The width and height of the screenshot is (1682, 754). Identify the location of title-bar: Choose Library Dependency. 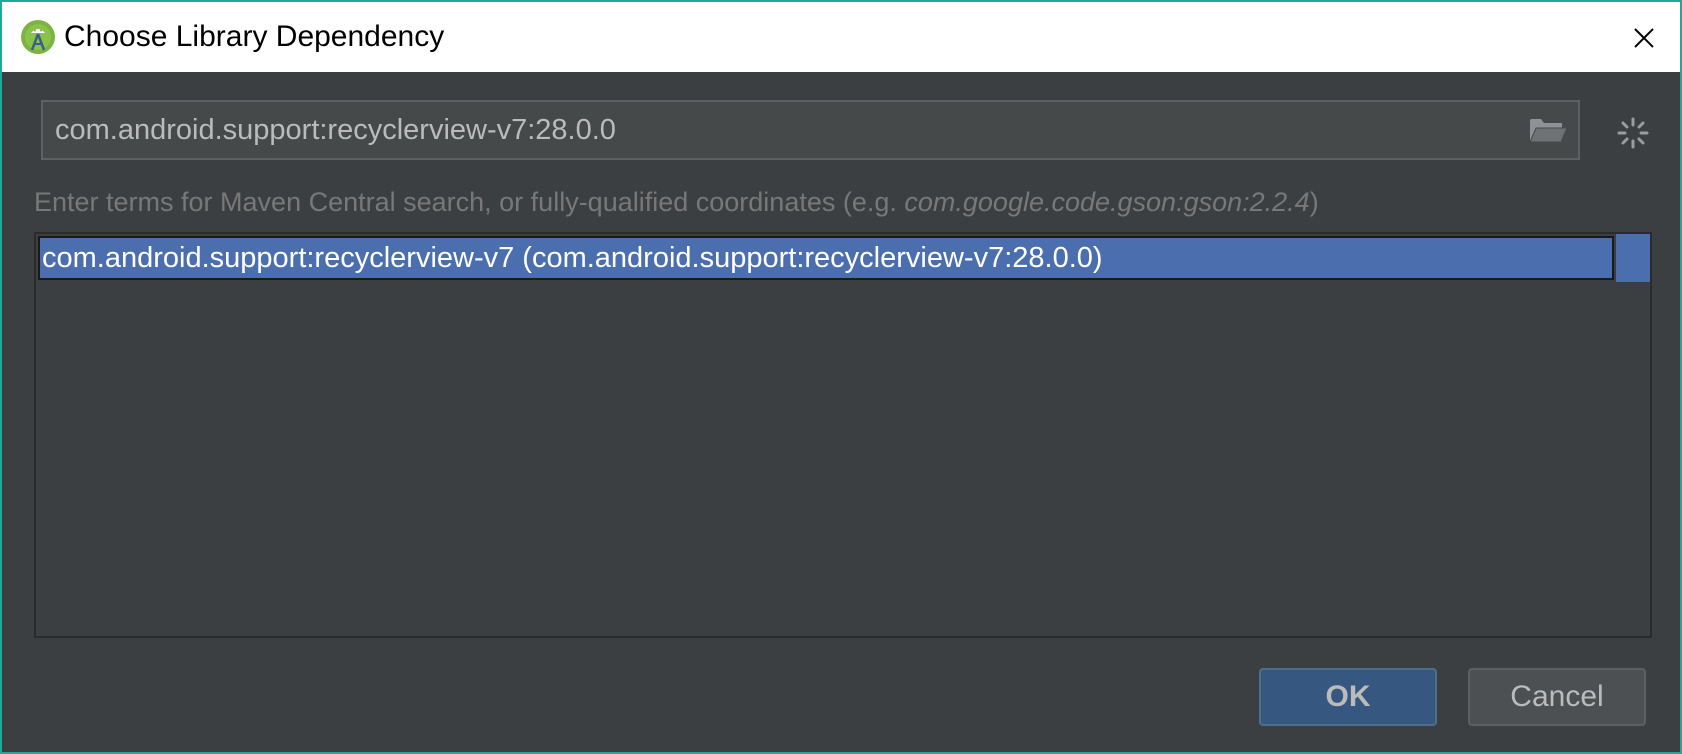
(841, 37).